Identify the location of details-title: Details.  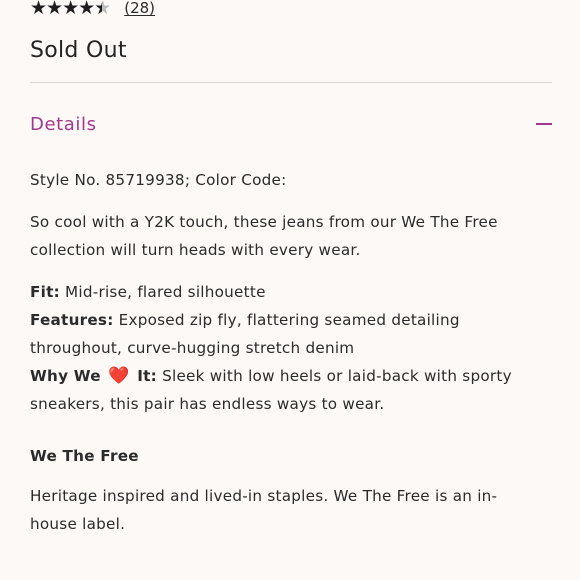
(63, 124).